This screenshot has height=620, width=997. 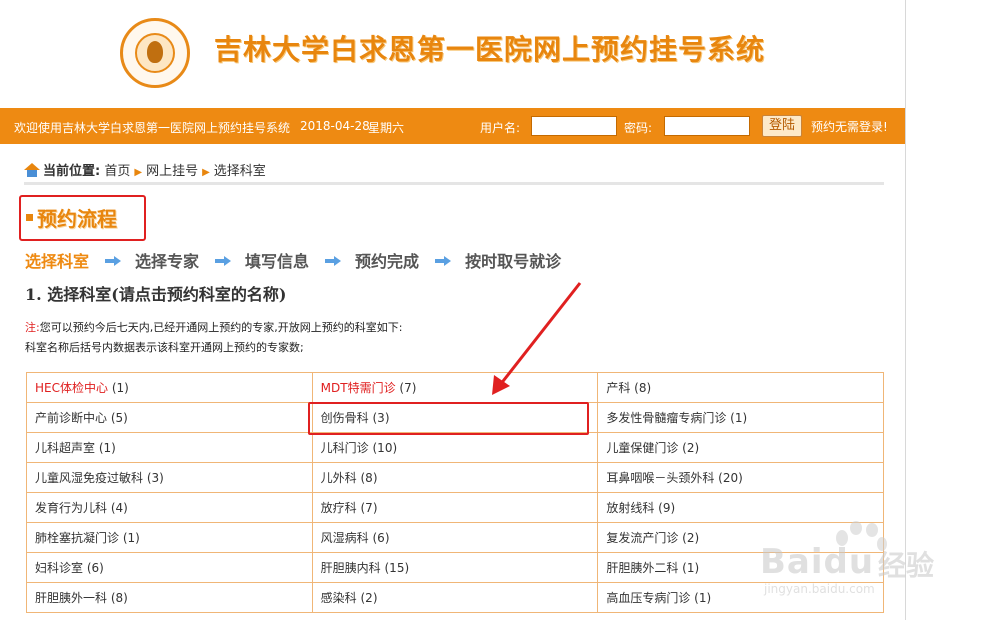 What do you see at coordinates (345, 448) in the screenshot?
I see `department-name: 儿科门诊` at bounding box center [345, 448].